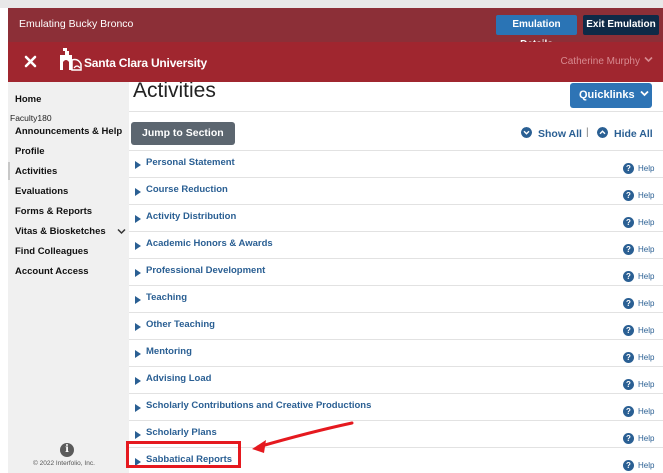 The image size is (663, 473). Describe the element at coordinates (67, 450) in the screenshot. I see `info-icon: i` at that location.